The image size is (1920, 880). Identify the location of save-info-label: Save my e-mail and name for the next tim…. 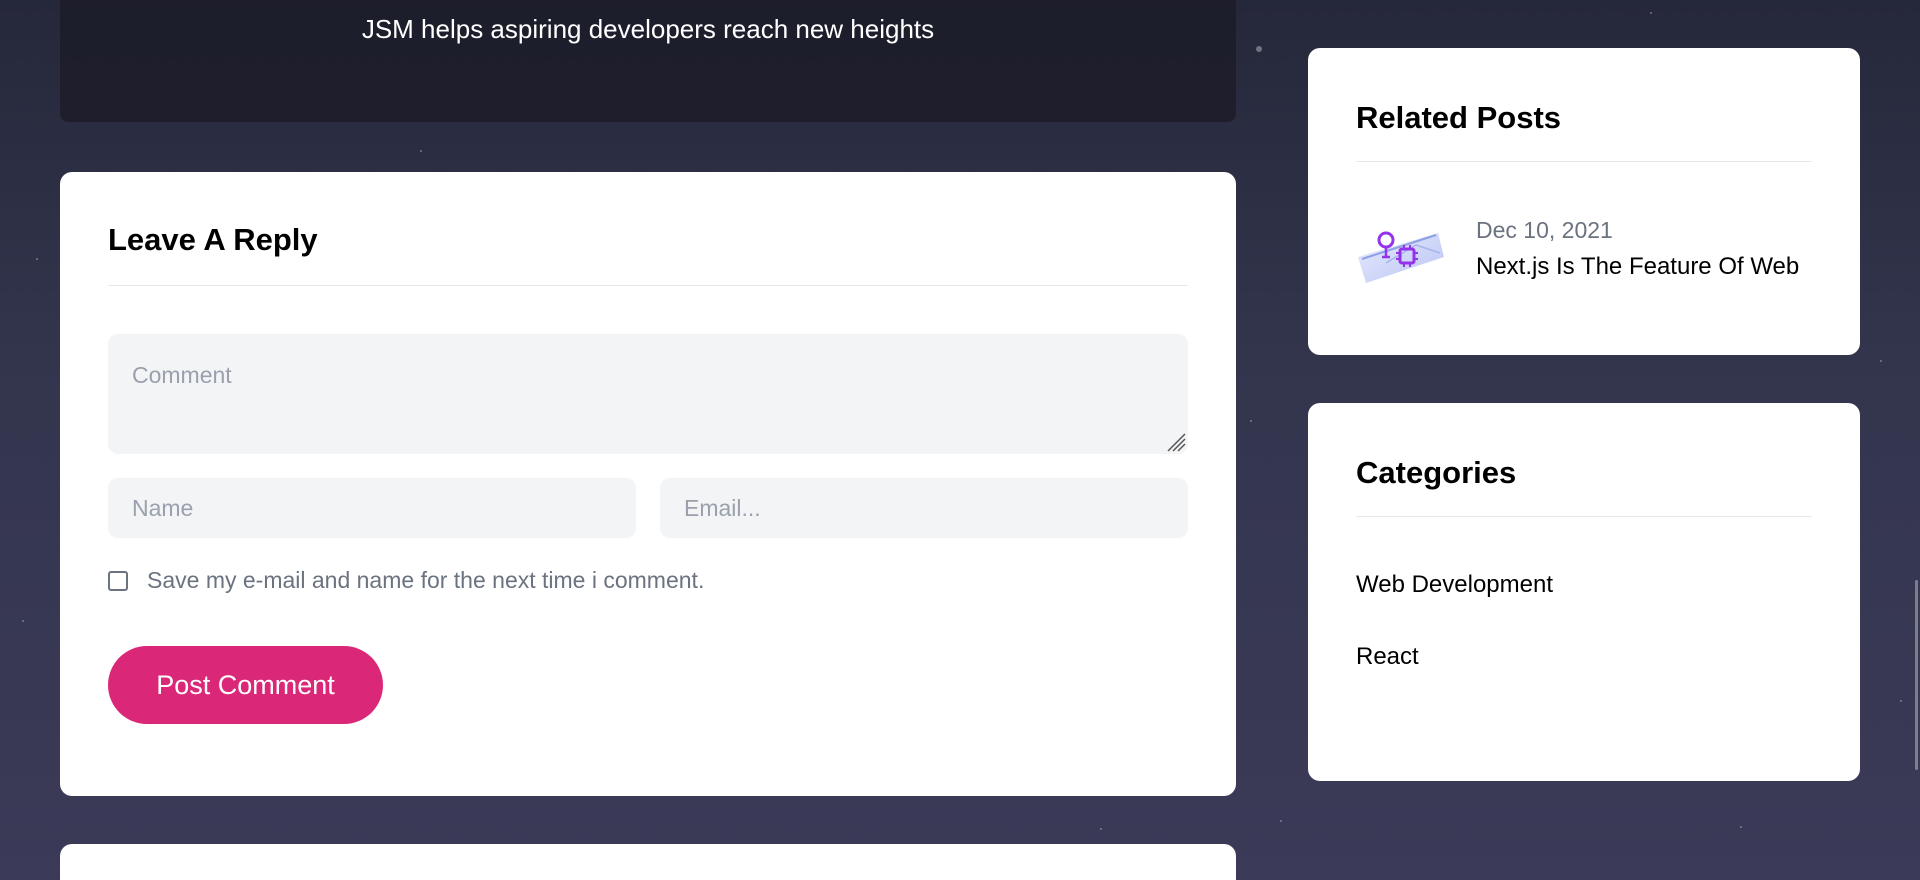
(426, 580).